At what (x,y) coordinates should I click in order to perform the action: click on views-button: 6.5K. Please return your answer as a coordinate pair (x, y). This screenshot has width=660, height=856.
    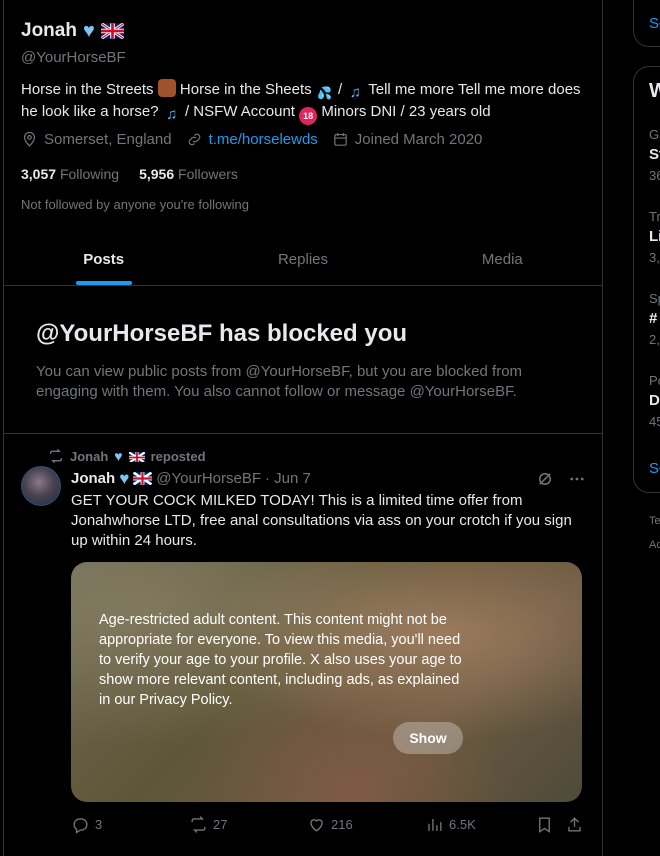
    Looking at the image, I should click on (480, 824).